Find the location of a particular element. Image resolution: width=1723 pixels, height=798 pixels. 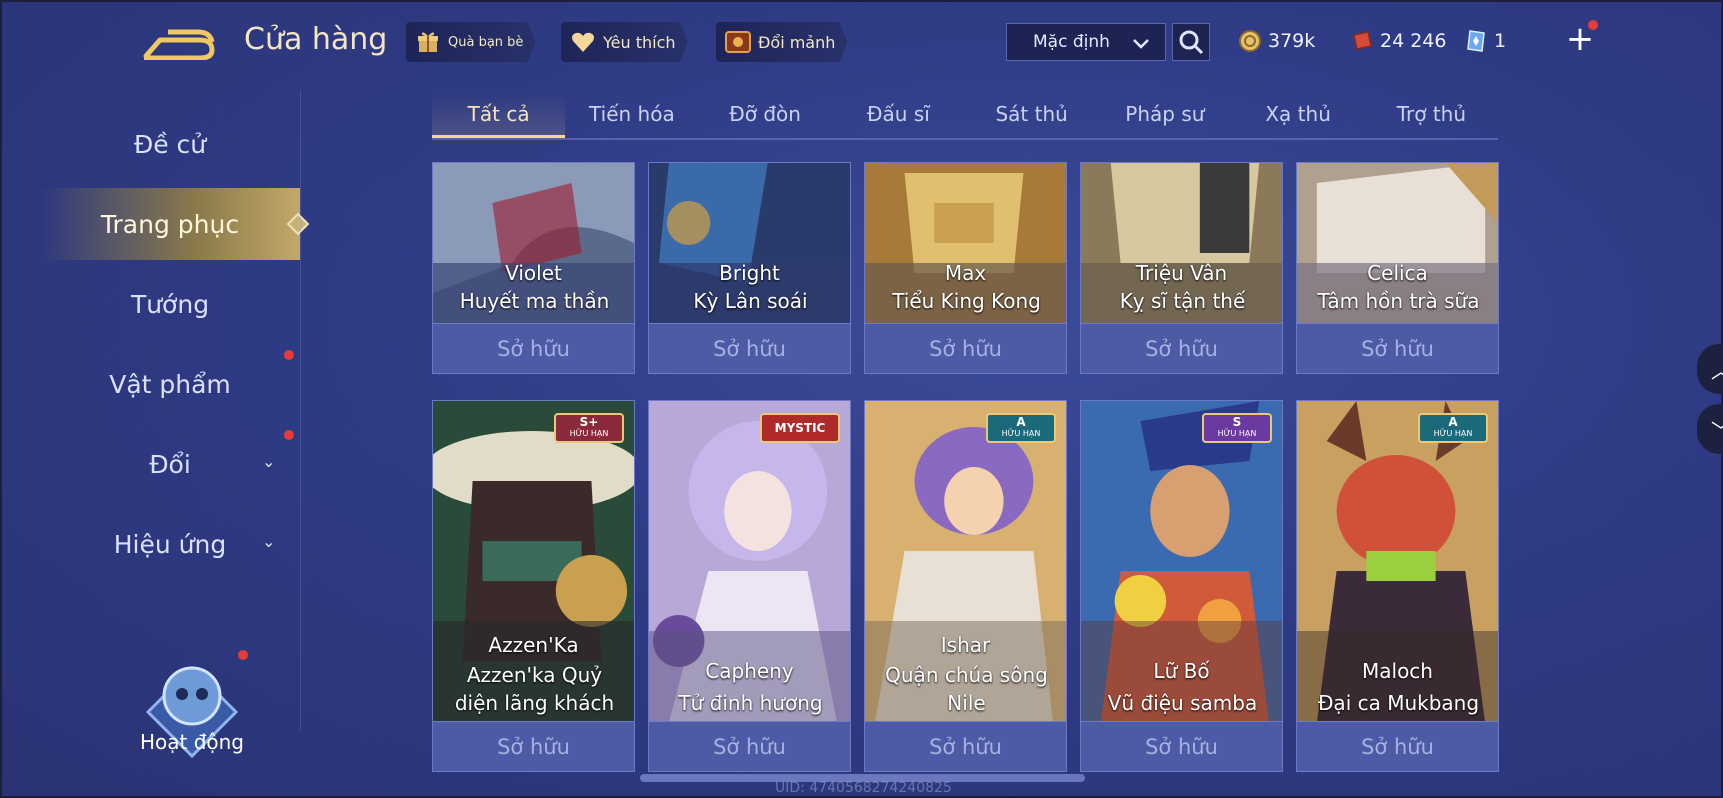

skin-card-max: Max Tiểu King Kong Sở hữu is located at coordinates (965, 268).